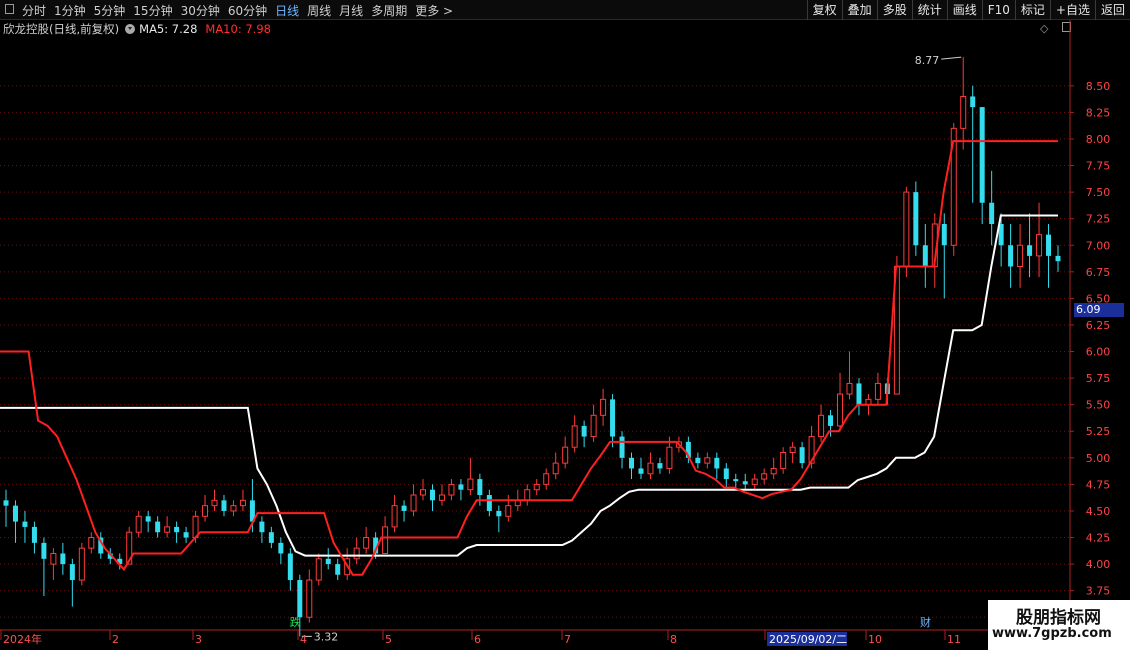  I want to click on y-tick-label: 4.50, so click(1098, 511).